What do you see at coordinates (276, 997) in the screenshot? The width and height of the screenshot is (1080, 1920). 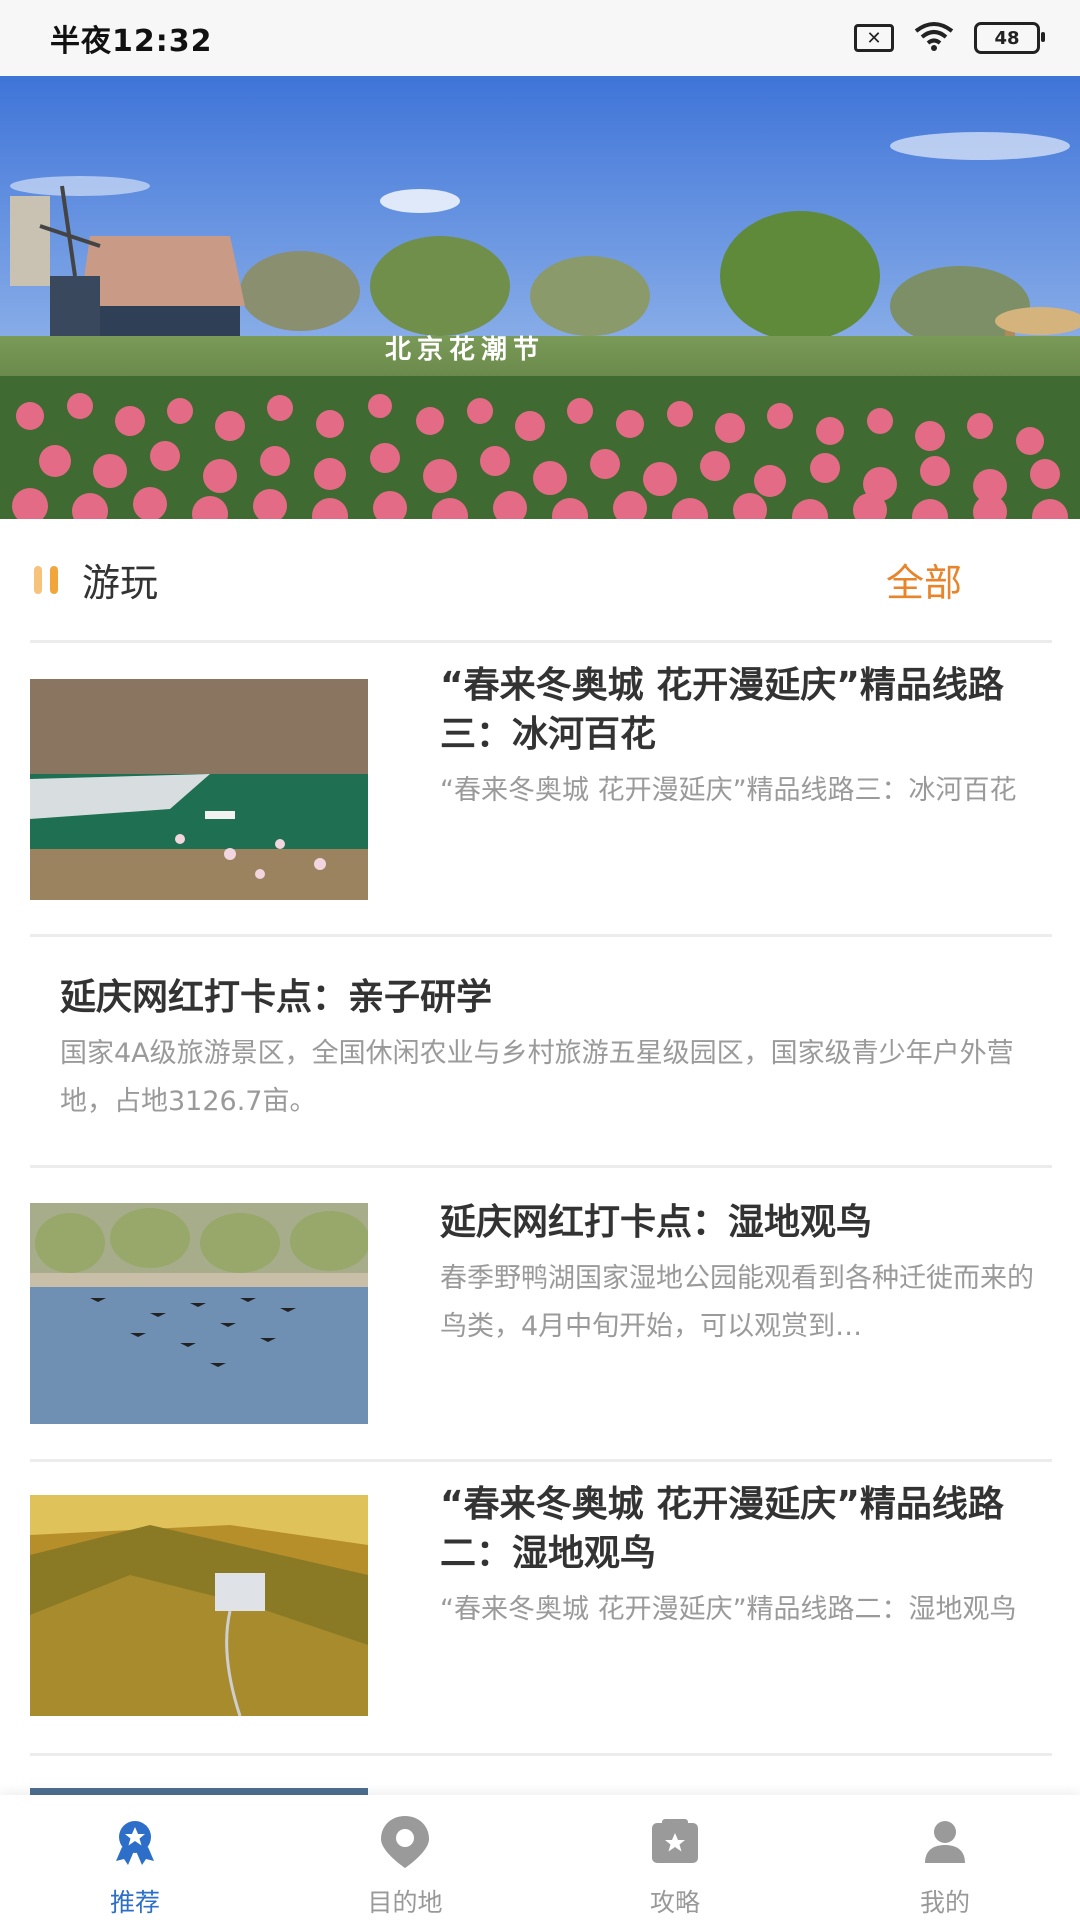 I see `article-title: 延庆网红打卡点：亲子研学` at bounding box center [276, 997].